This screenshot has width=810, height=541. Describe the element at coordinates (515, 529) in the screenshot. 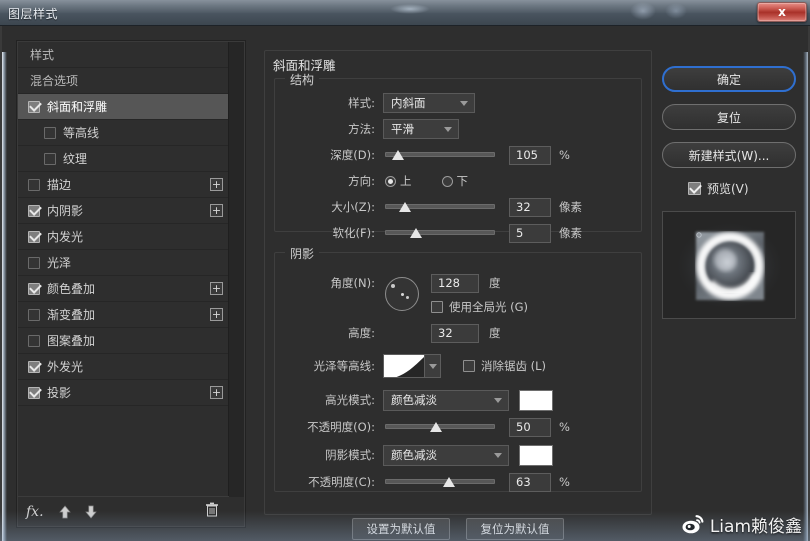

I see `reset-default-button: 复位为默认值` at that location.